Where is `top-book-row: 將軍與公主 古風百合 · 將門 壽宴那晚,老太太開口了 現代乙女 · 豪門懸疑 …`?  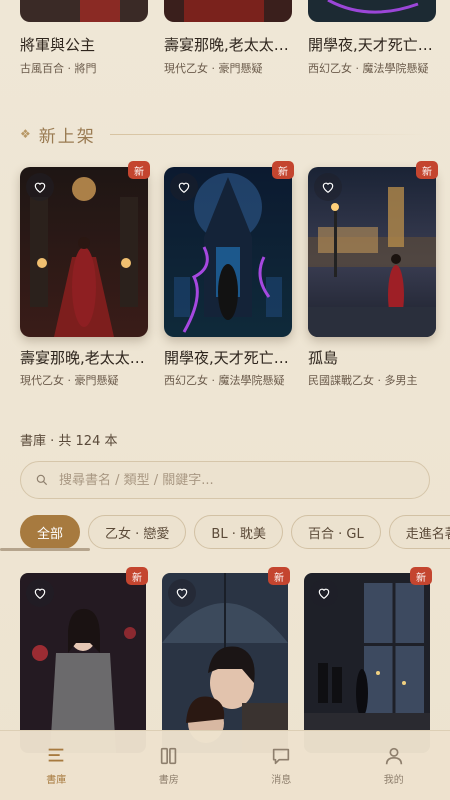
top-book-row: 將軍與公主 古風百合 · 將門 壽宴那晚,老太太開口了 現代乙女 · 豪門懸疑 … is located at coordinates (228, 38).